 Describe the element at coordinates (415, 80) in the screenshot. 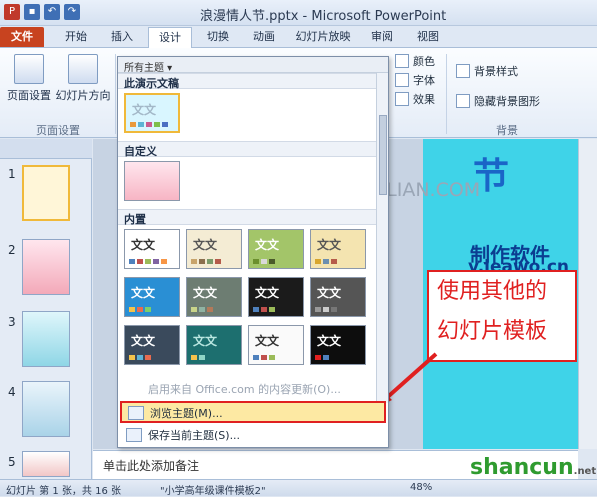

I see `fonts-button: 字体` at that location.